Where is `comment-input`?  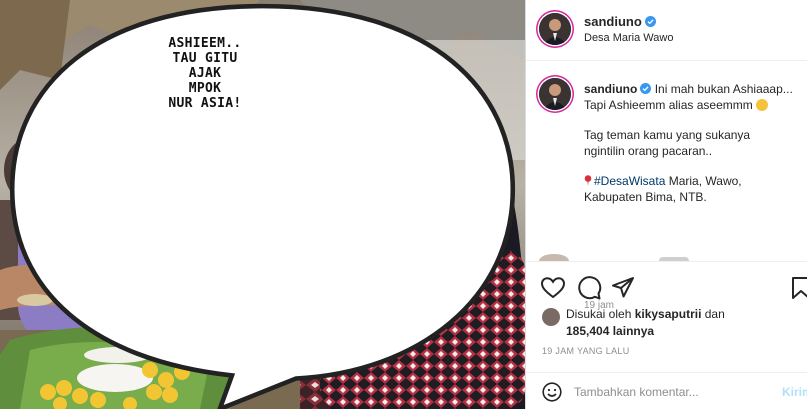 comment-input is located at coordinates (664, 392).